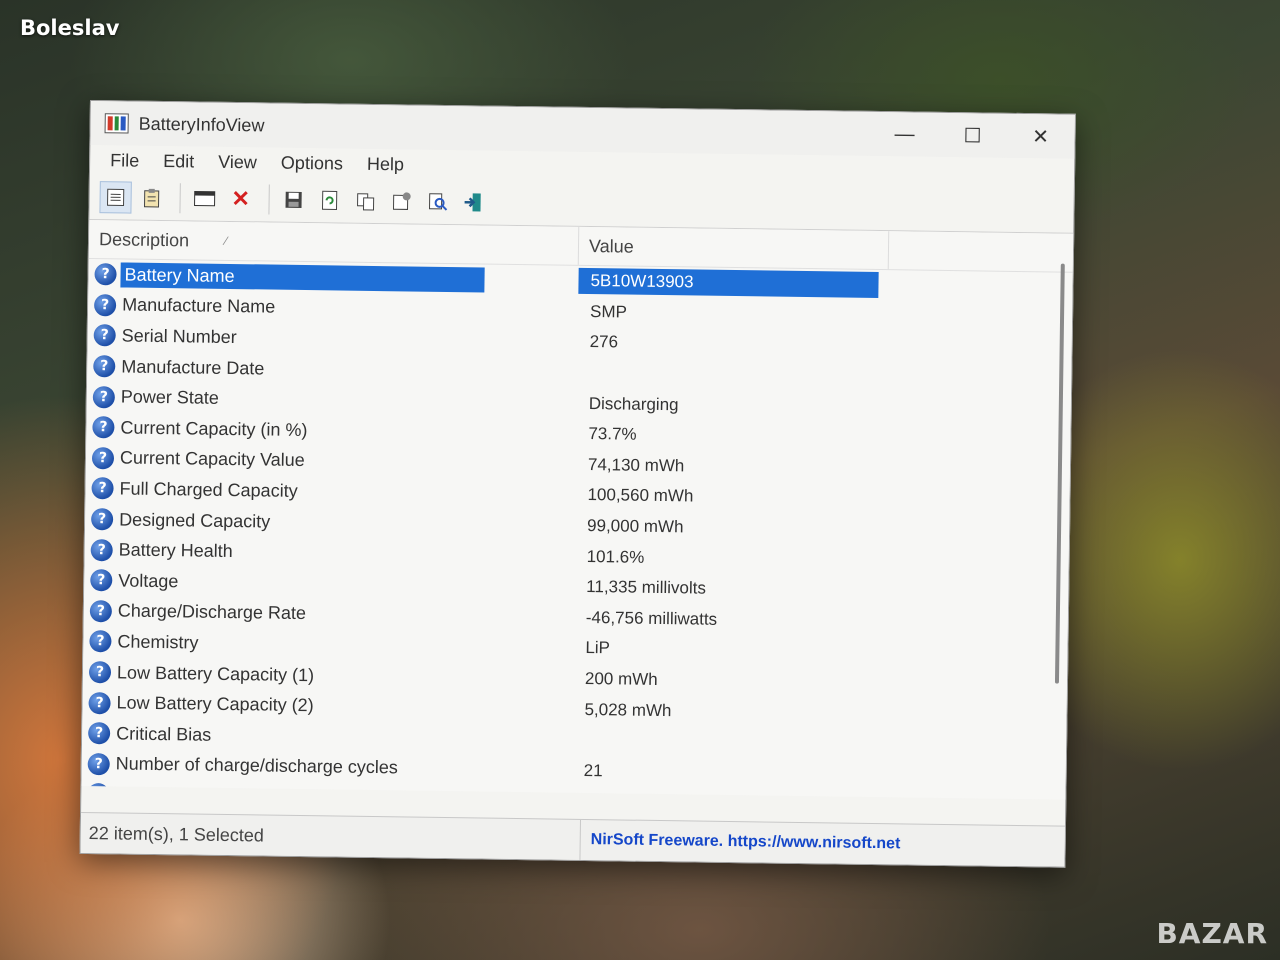  Describe the element at coordinates (728, 283) in the screenshot. I see `row-value-cell: 5B10W13903` at that location.